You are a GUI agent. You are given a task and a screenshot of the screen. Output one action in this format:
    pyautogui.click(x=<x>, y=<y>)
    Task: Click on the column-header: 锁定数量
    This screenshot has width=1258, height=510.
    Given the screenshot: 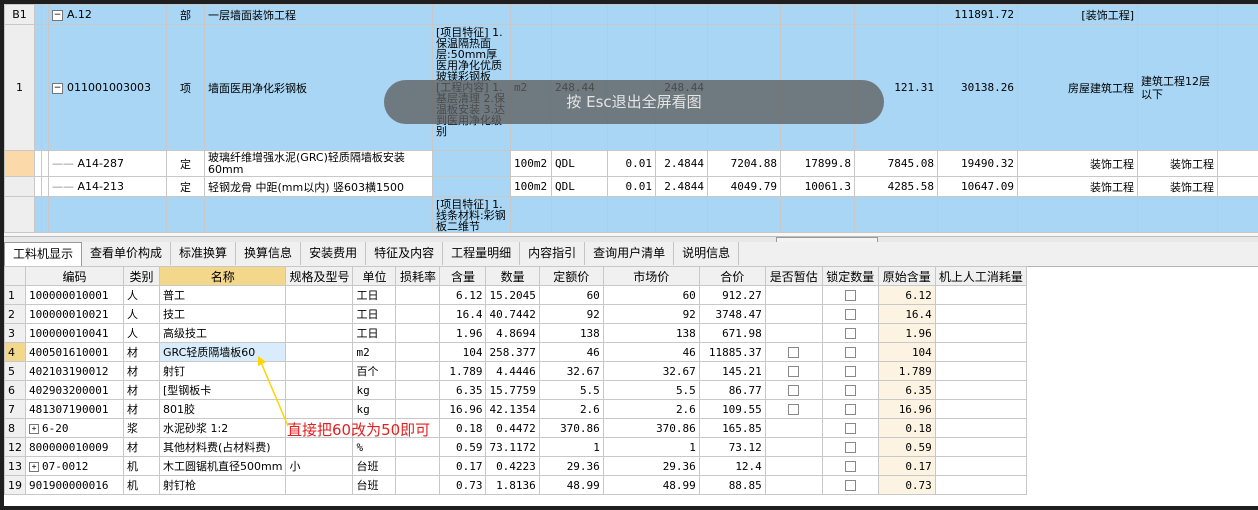 What is the action you would take?
    pyautogui.click(x=850, y=276)
    